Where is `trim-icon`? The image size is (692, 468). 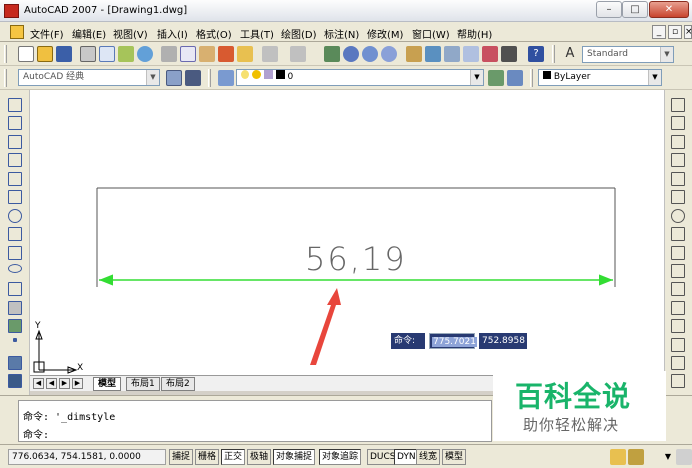 trim-icon is located at coordinates (678, 271).